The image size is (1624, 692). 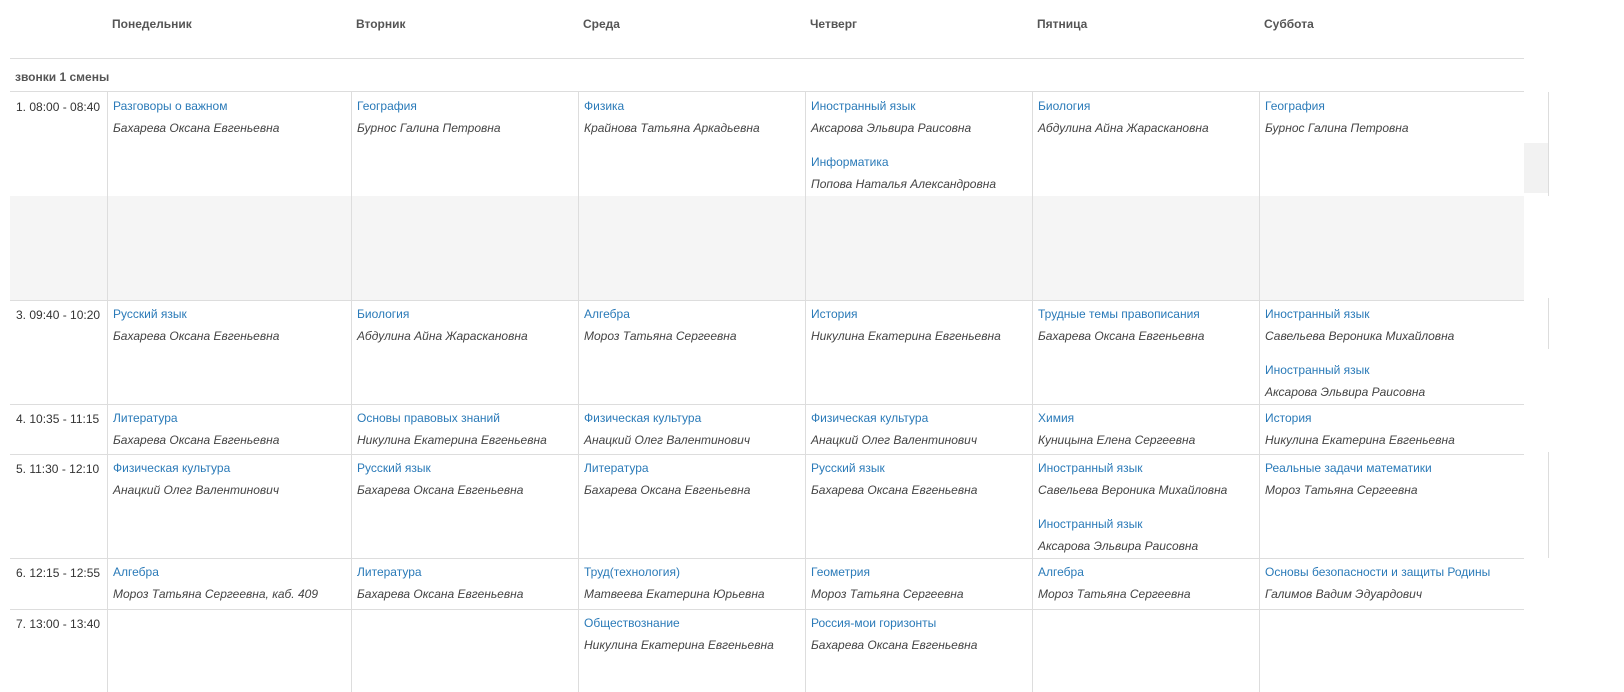 I want to click on schedule-cell: История Никулина Екатерина Евгеньевна, so click(x=906, y=335).